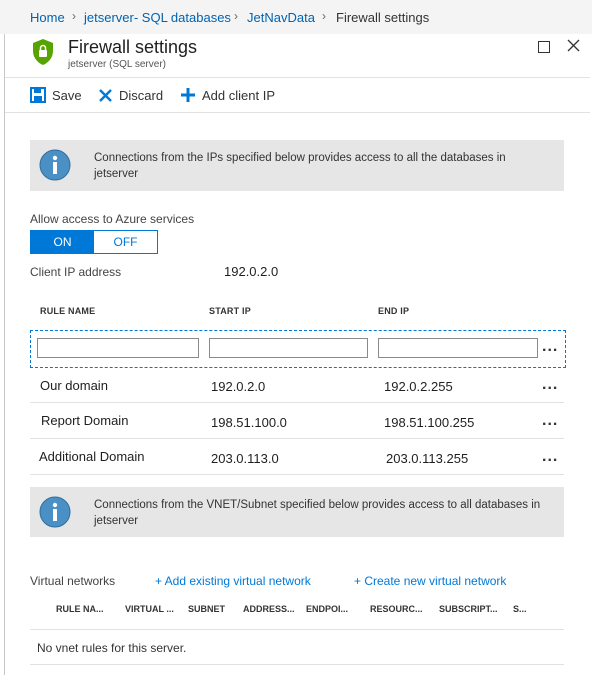  What do you see at coordinates (249, 422) in the screenshot?
I see `start-ip-cell: 198.51.100.0` at bounding box center [249, 422].